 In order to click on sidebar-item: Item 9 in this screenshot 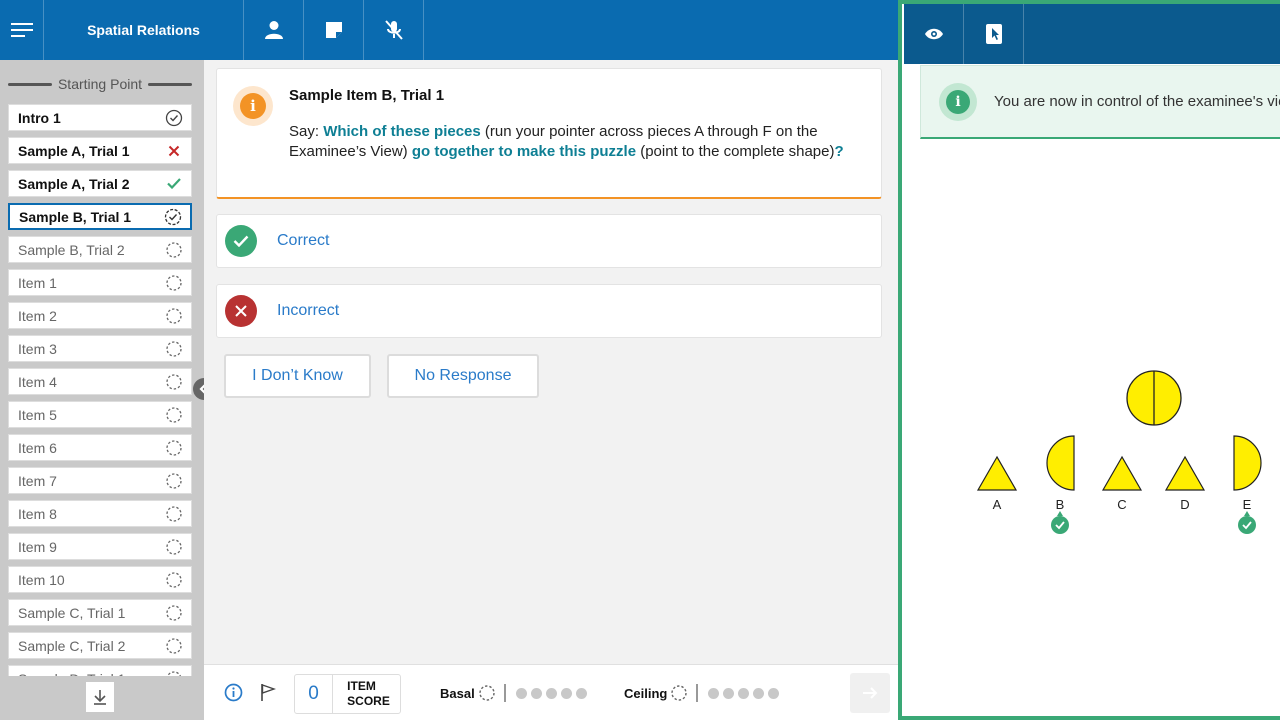, I will do `click(100, 546)`.